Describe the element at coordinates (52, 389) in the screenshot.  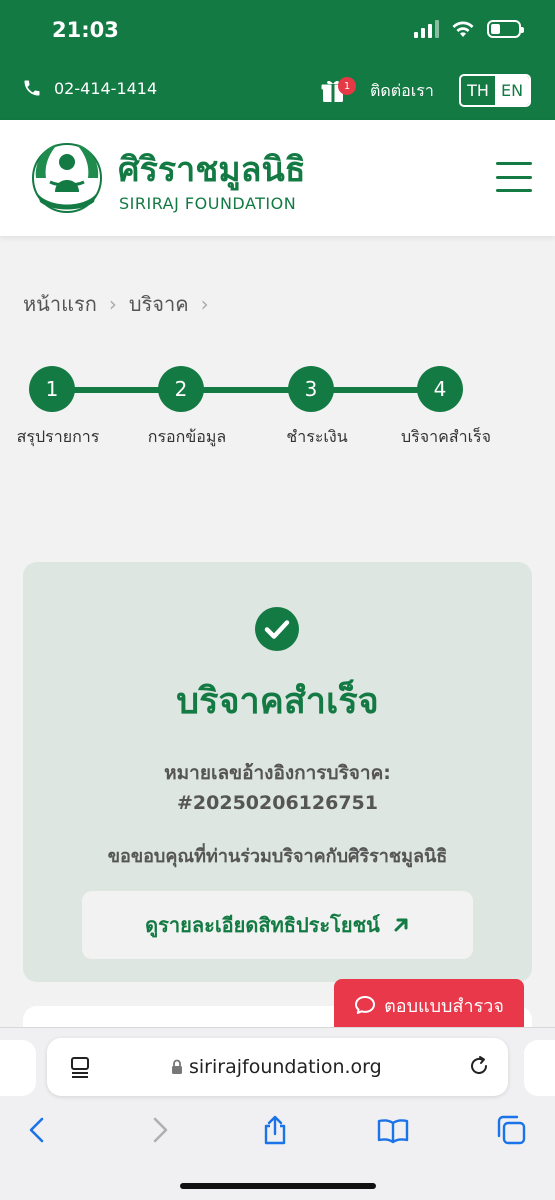
I see `step-1-circle: 1` at that location.